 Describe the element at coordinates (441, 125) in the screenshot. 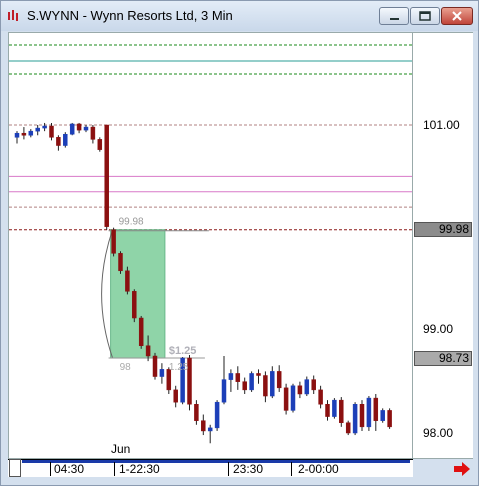

I see `y-tick-label: 101.00` at that location.